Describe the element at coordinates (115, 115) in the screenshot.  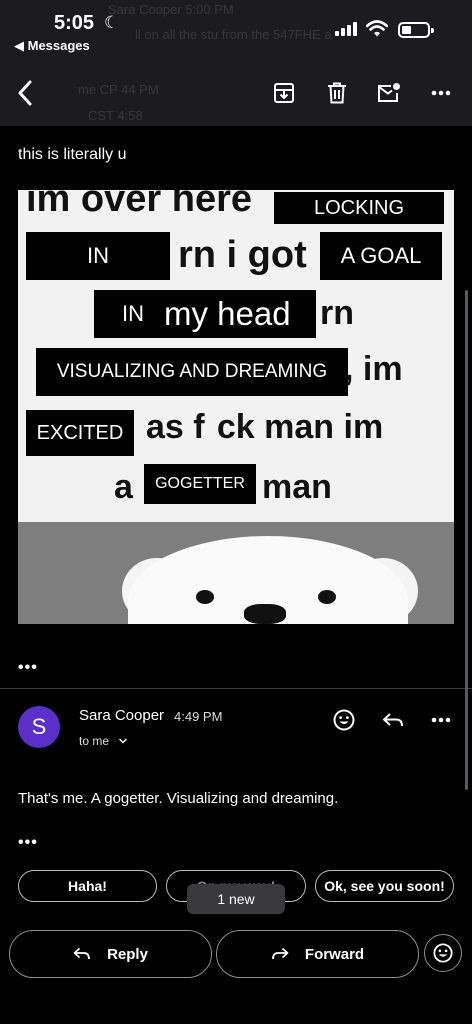
I see `ghost-header-line-2: CST 4:58` at that location.